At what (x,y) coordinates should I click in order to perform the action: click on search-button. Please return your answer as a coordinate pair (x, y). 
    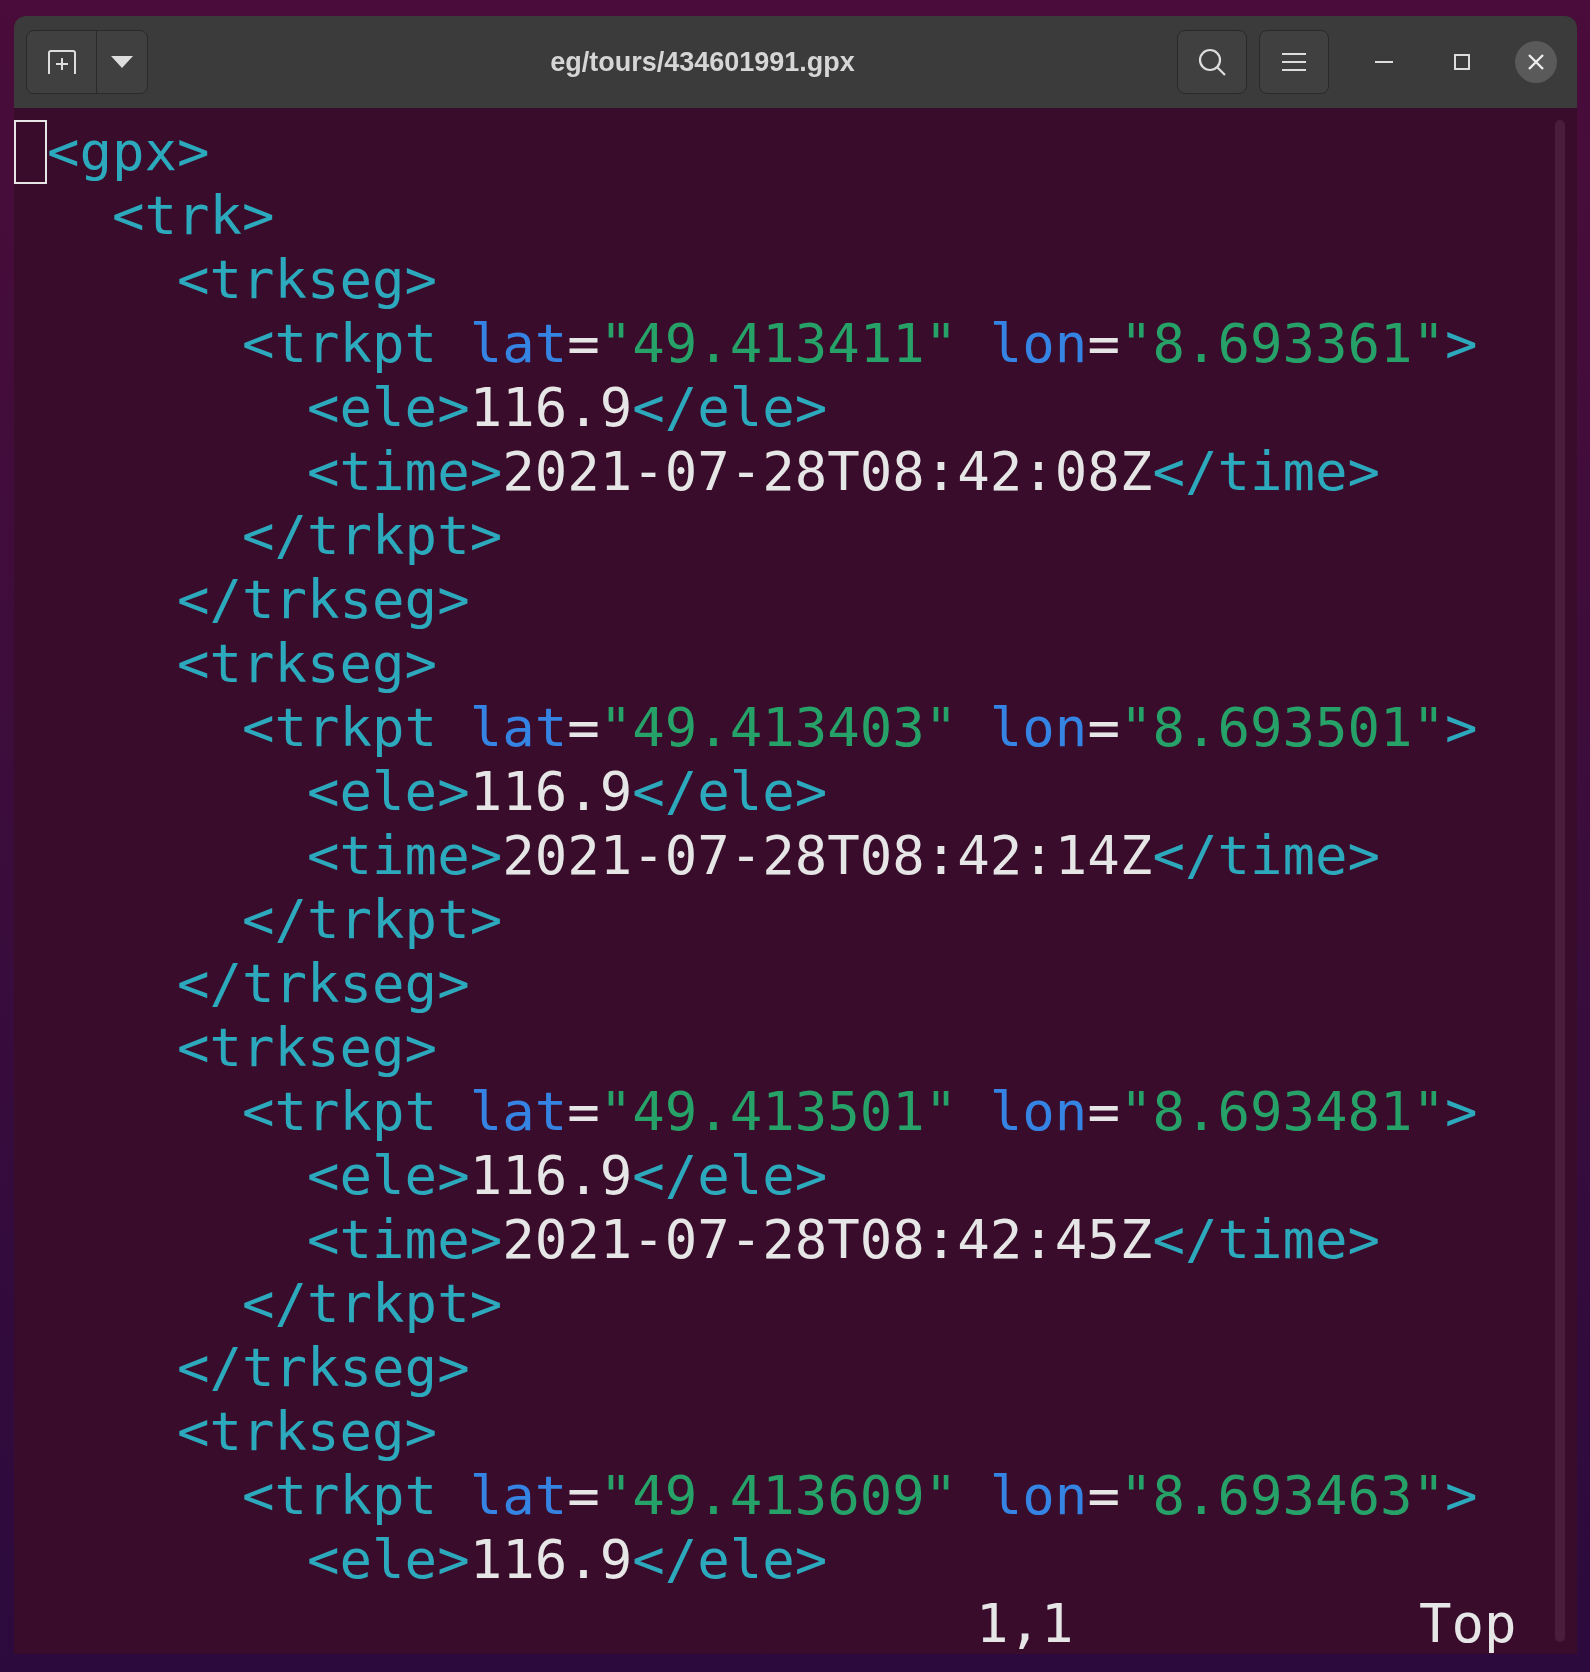
    Looking at the image, I should click on (1212, 62).